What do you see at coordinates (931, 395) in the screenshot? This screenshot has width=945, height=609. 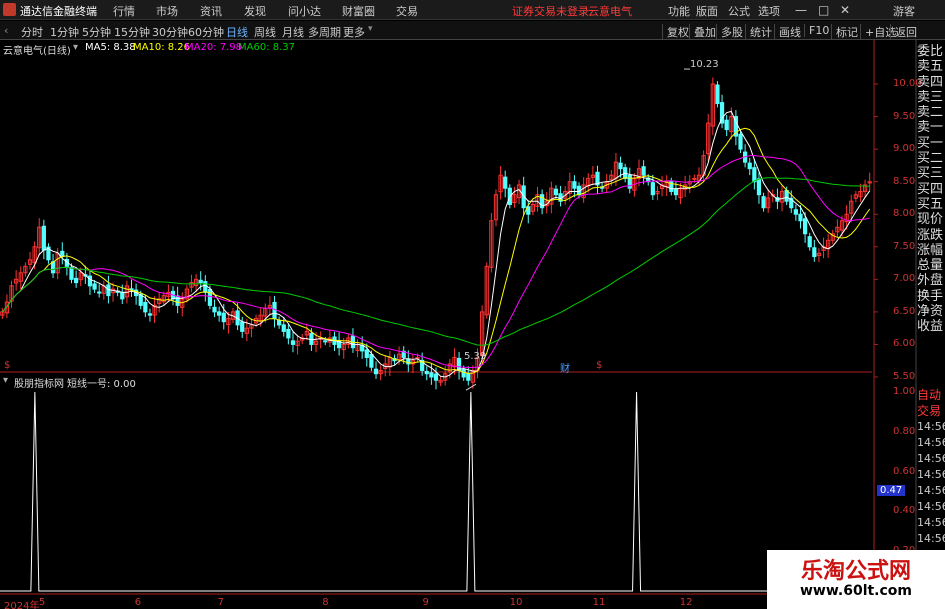 I see `auto-trade-label: 自动` at bounding box center [931, 395].